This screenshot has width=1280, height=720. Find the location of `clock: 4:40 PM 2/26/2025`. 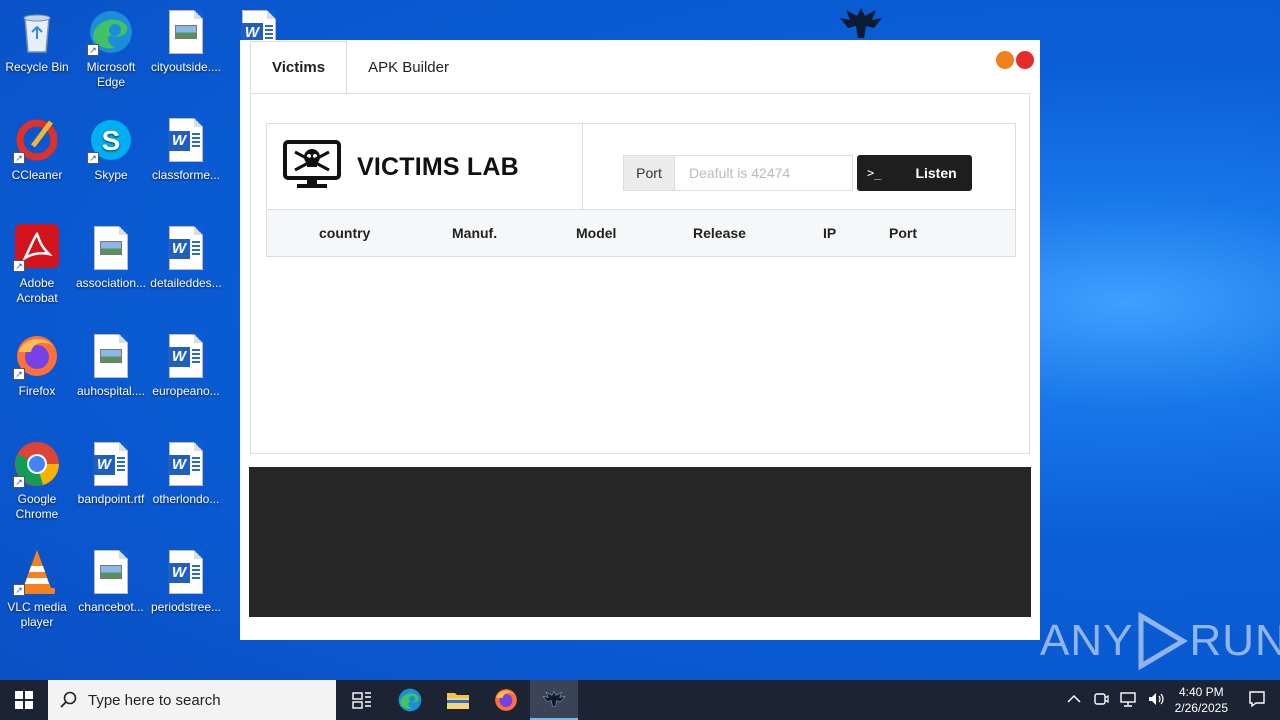

clock: 4:40 PM 2/26/2025 is located at coordinates (1201, 700).